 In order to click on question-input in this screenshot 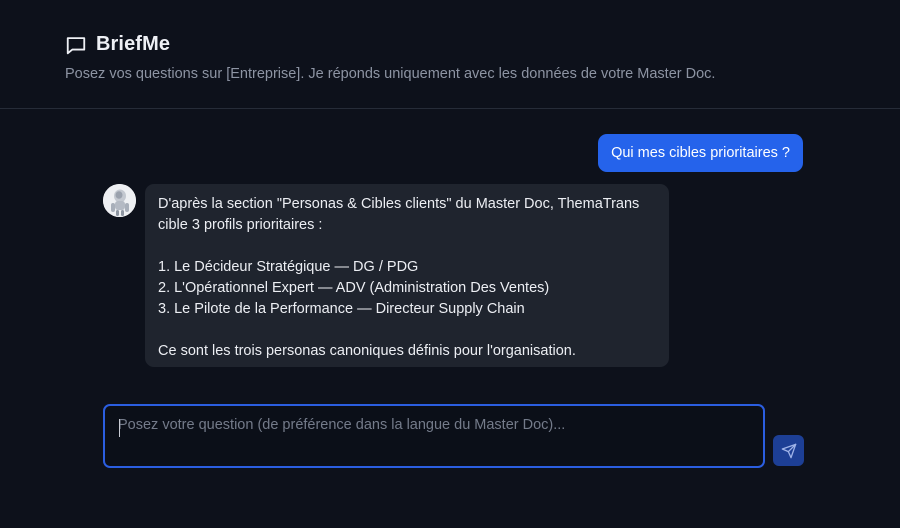, I will do `click(434, 436)`.